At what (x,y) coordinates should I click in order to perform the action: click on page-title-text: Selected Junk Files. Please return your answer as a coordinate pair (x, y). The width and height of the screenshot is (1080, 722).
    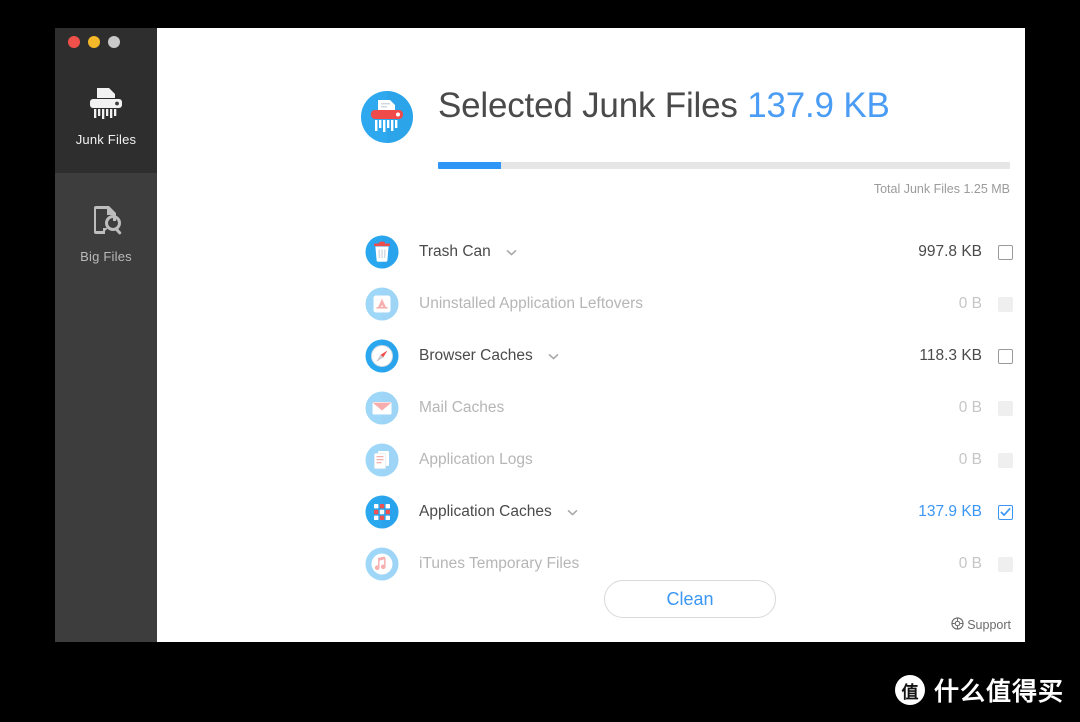
    Looking at the image, I should click on (588, 105).